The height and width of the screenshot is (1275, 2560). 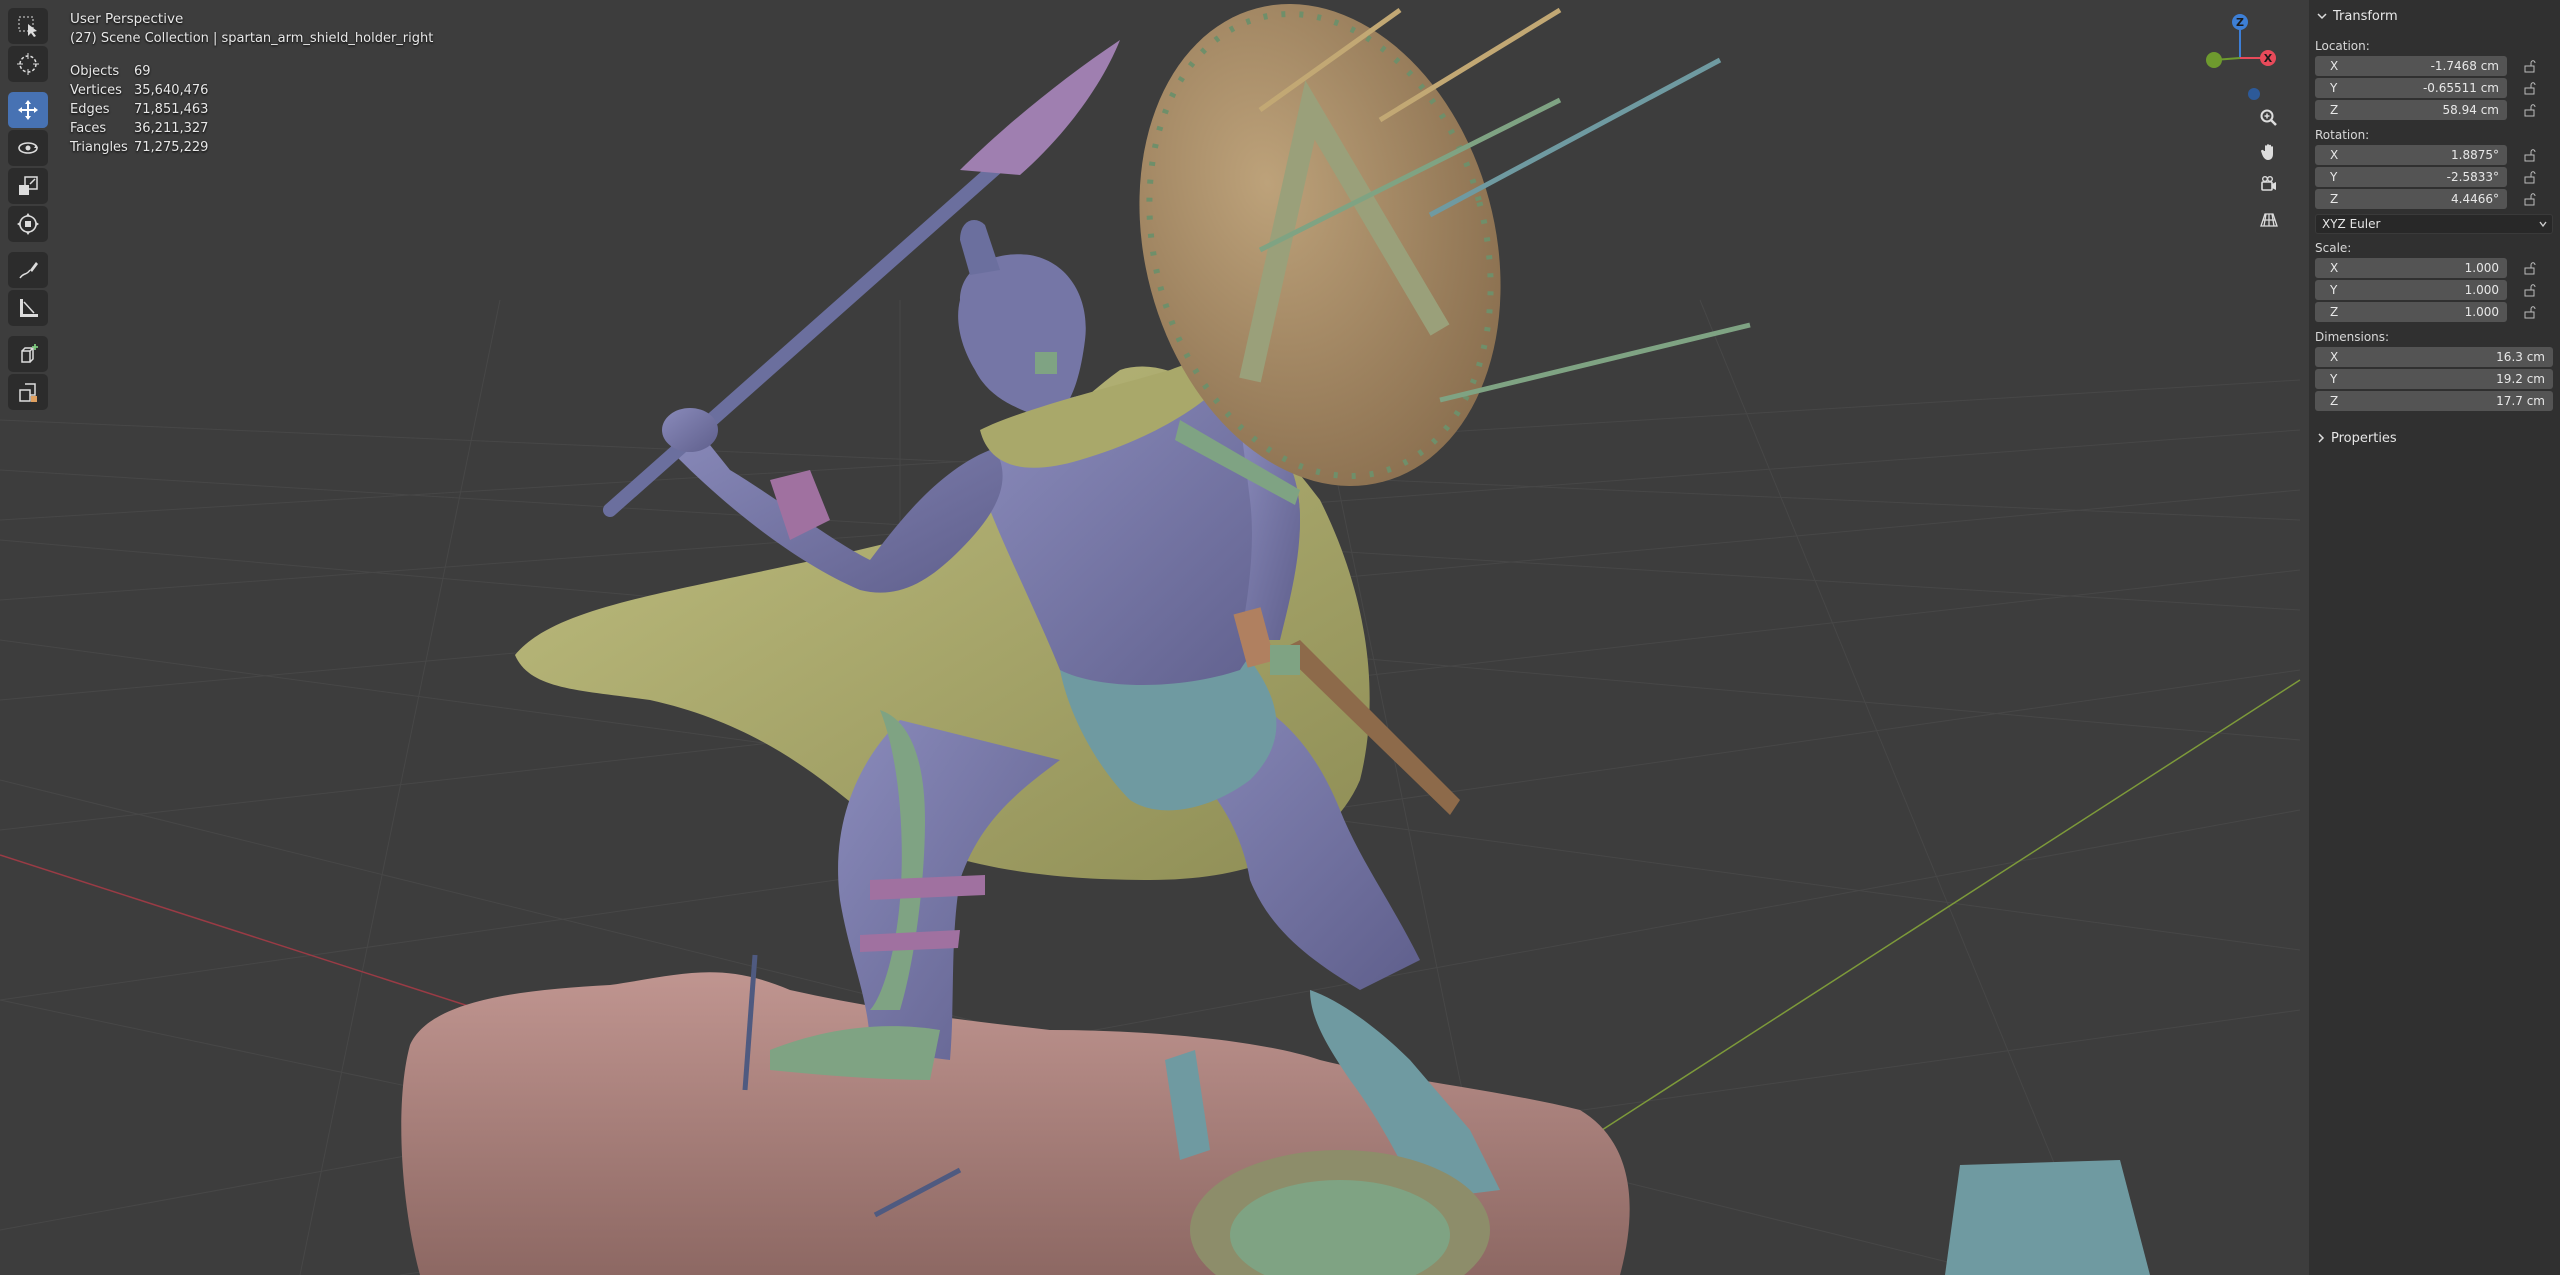 What do you see at coordinates (96, 90) in the screenshot?
I see `stat-label: Vertices` at bounding box center [96, 90].